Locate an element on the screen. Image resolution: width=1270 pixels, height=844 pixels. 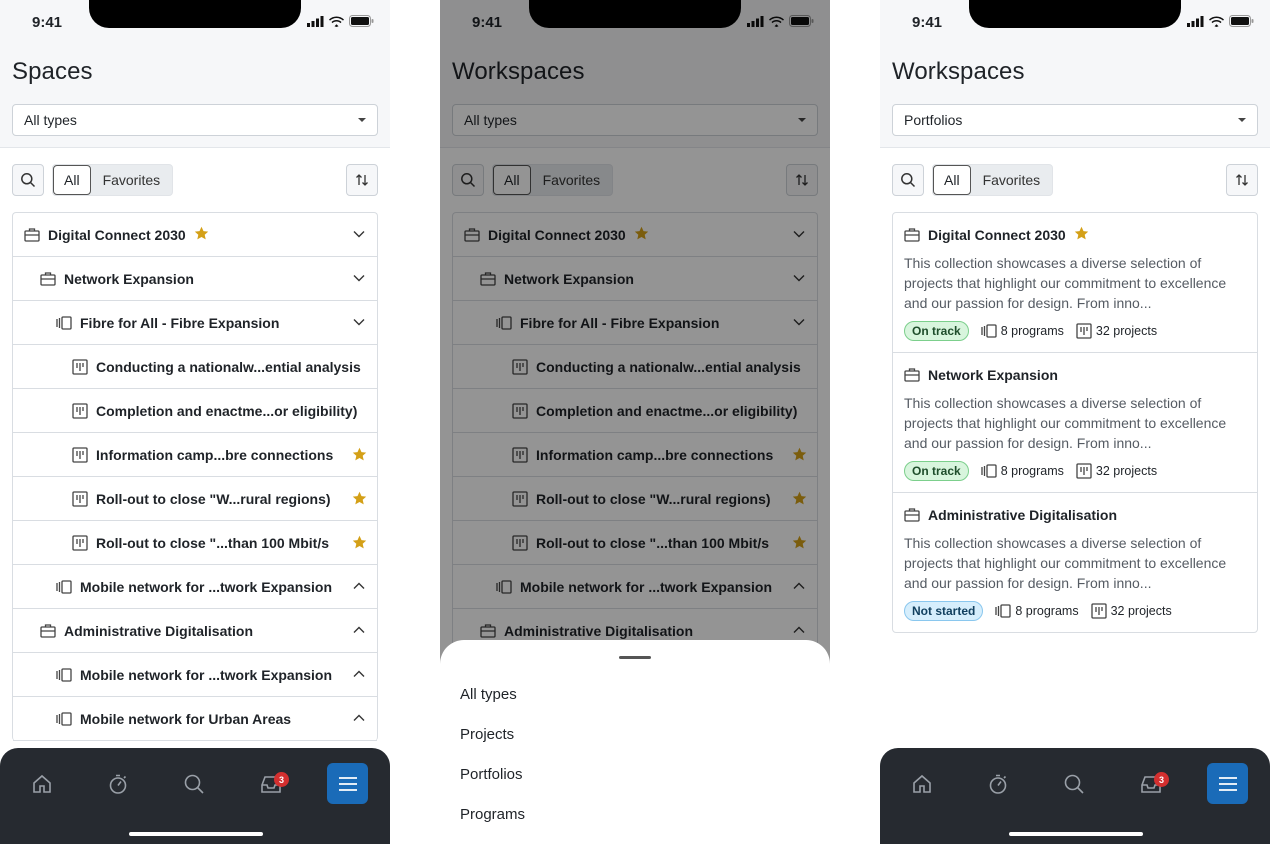
tree-row-label: Fibre for All - Fibre Expansion is located at coordinates (180, 322).